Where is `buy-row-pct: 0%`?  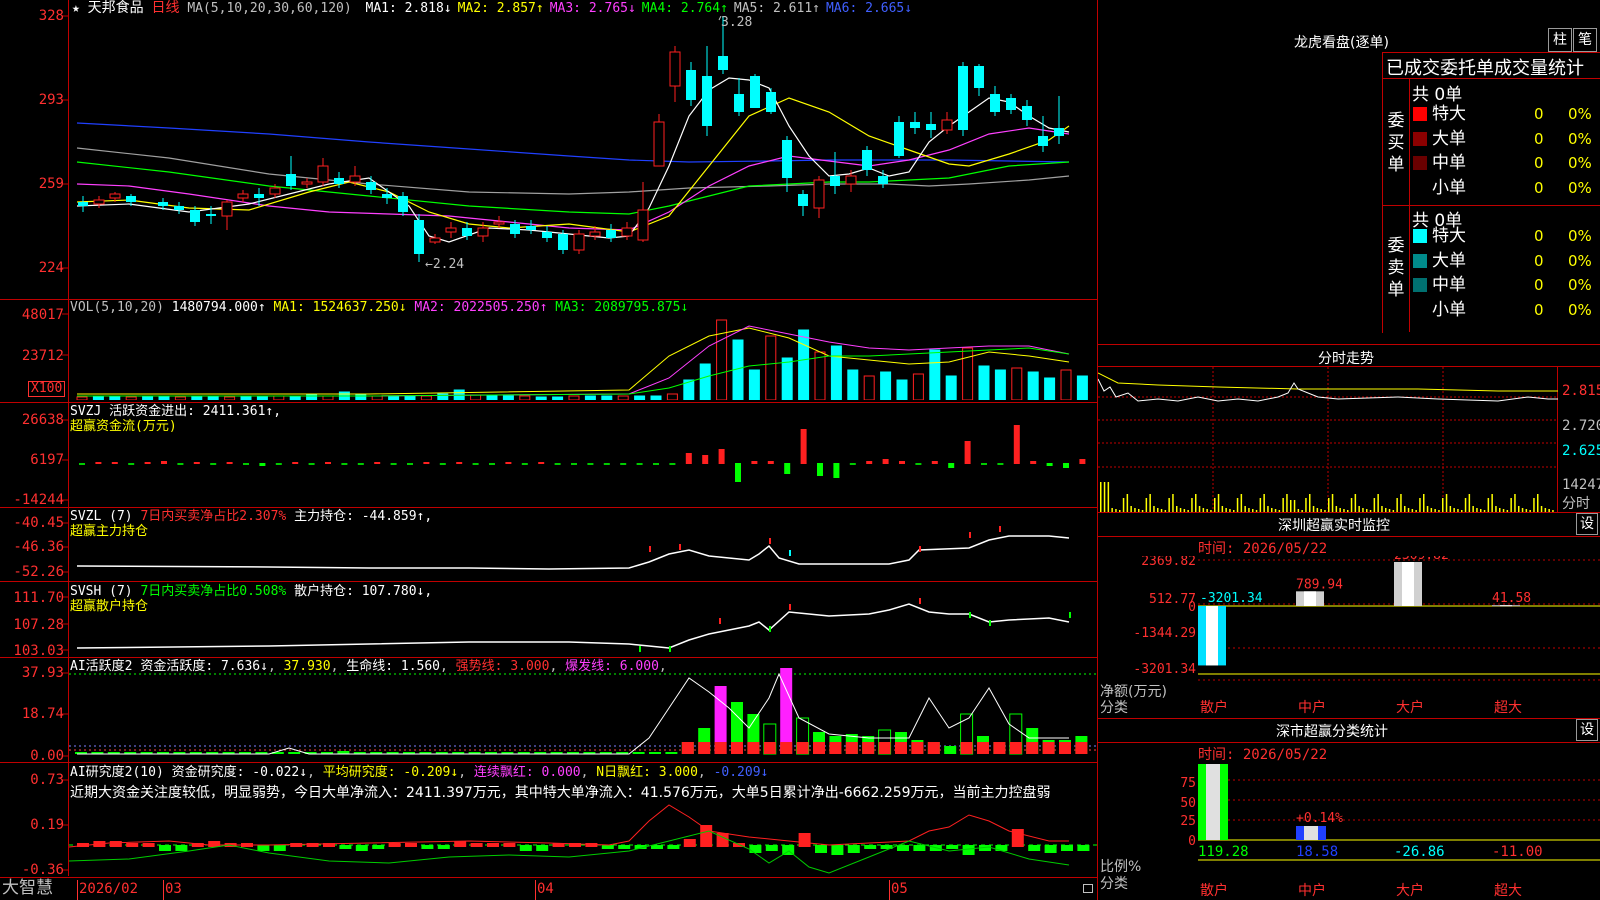 buy-row-pct: 0% is located at coordinates (1580, 187).